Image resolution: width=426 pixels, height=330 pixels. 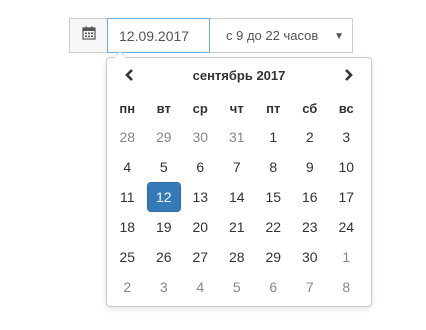 I want to click on week-row: 4 5 6 7 8 9 10, so click(x=237, y=167).